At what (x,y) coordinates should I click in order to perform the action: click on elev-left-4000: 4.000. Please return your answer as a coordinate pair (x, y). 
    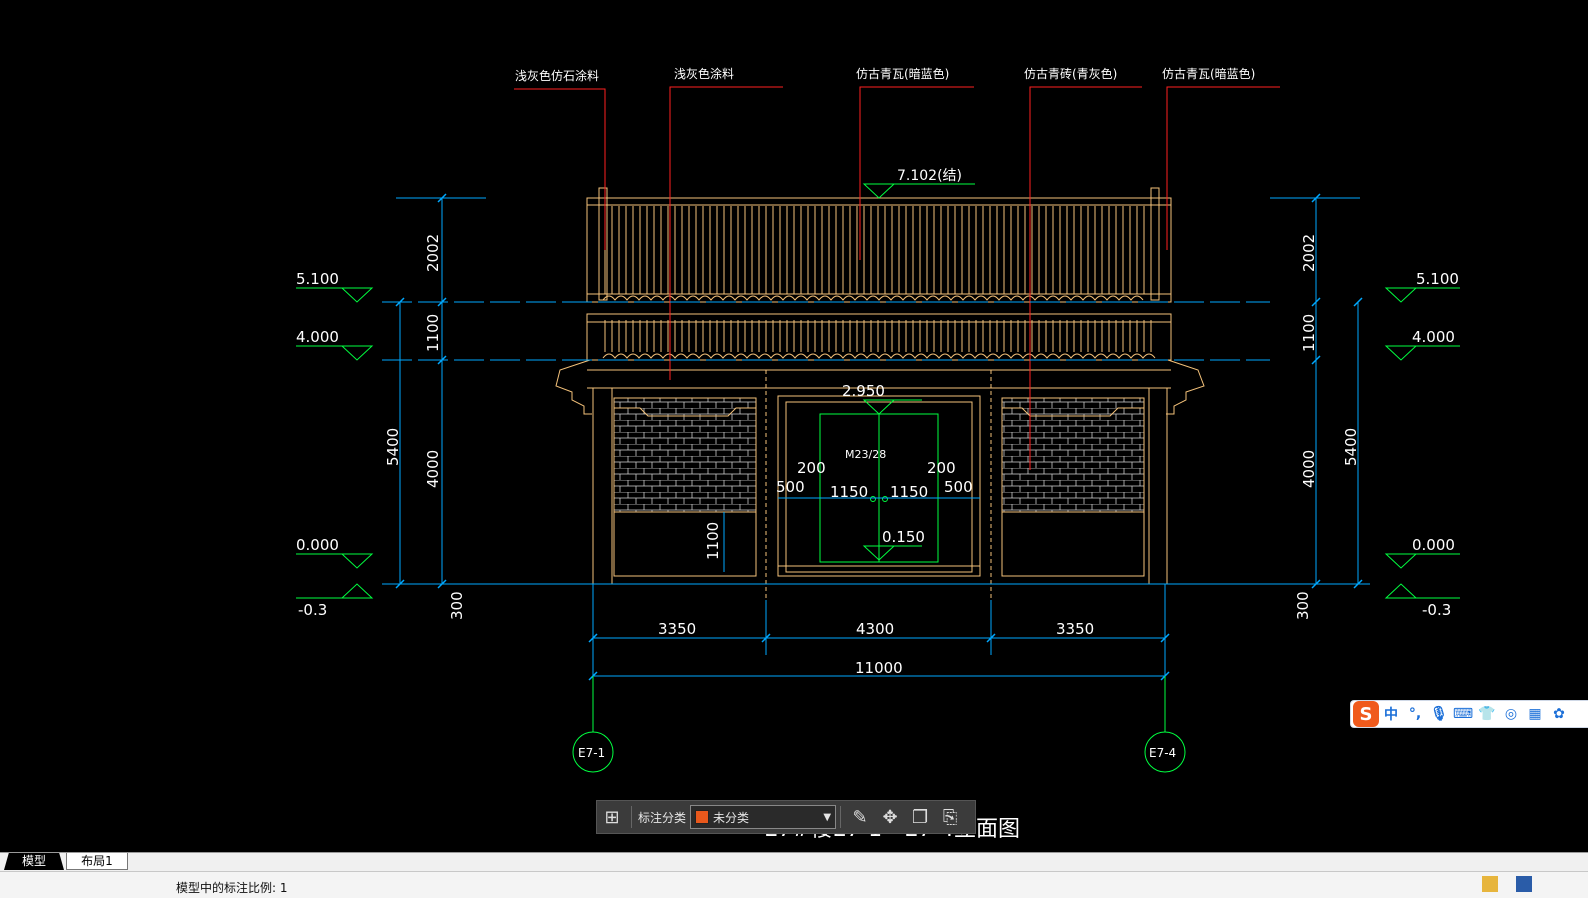
    Looking at the image, I should click on (317, 337).